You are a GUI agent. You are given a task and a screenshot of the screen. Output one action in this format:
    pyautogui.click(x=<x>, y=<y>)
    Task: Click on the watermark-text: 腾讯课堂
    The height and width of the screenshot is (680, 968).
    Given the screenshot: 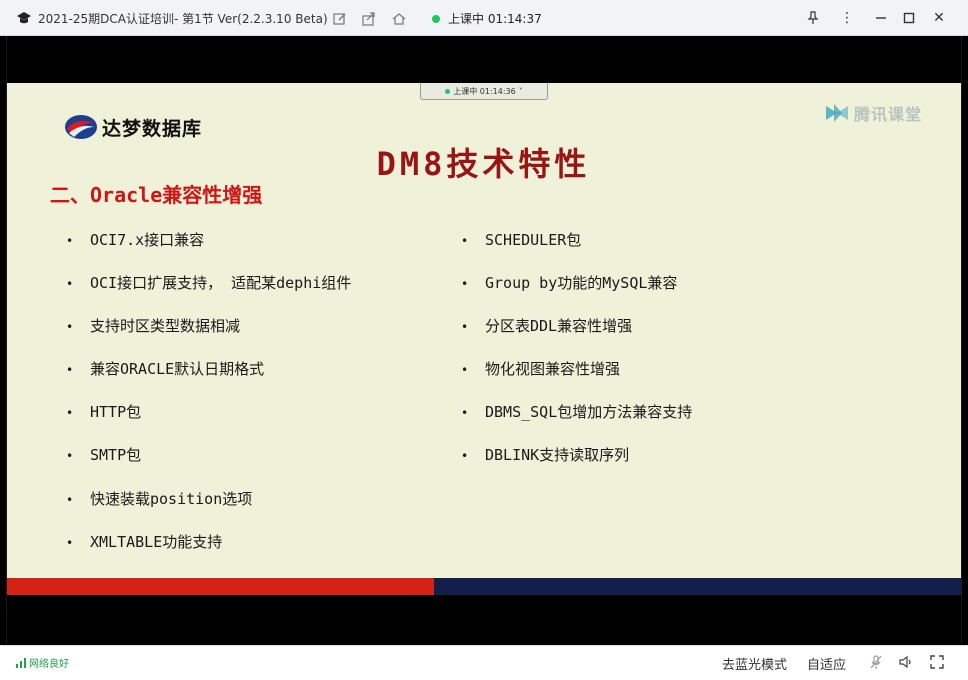 What is the action you would take?
    pyautogui.click(x=888, y=114)
    